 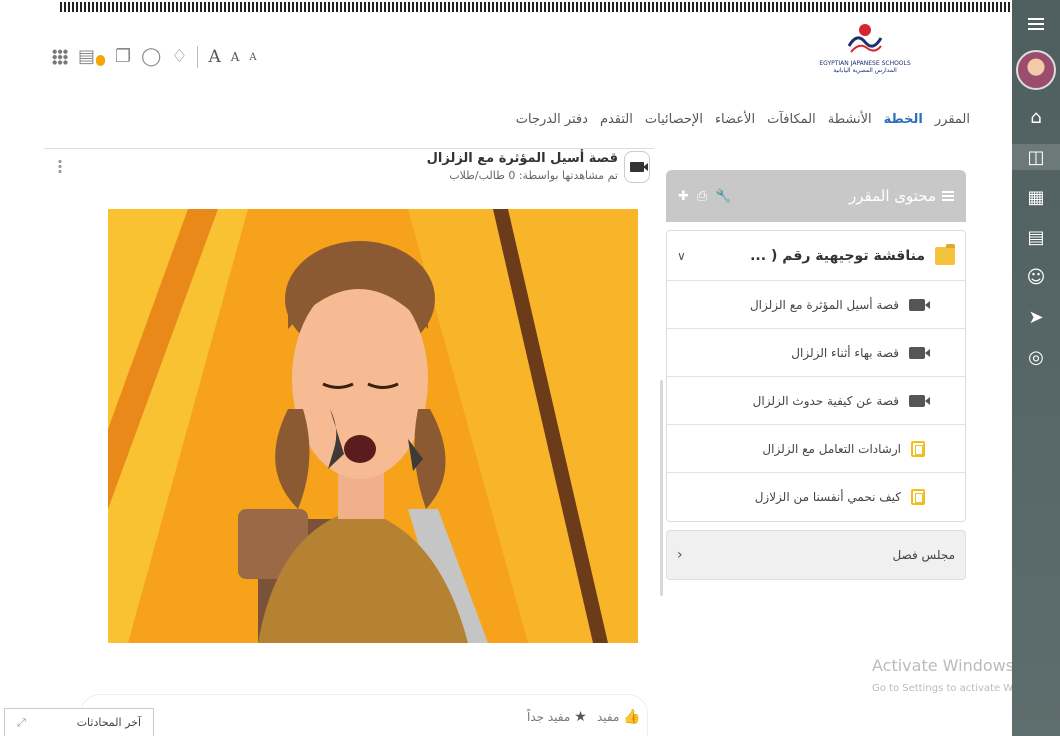 I want to click on rocket-icon: ➤, so click(x=1036, y=317).